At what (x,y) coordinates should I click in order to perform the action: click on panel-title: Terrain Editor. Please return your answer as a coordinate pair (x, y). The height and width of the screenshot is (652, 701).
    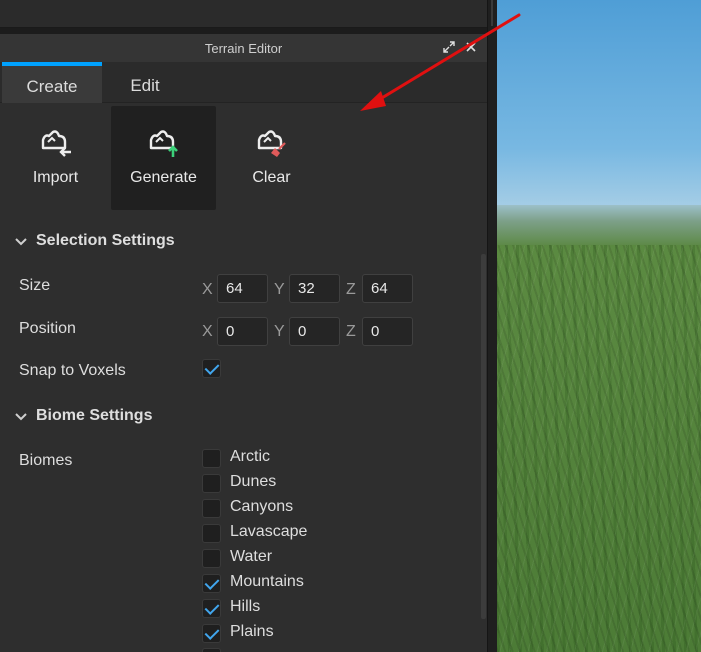
    Looking at the image, I should click on (243, 48).